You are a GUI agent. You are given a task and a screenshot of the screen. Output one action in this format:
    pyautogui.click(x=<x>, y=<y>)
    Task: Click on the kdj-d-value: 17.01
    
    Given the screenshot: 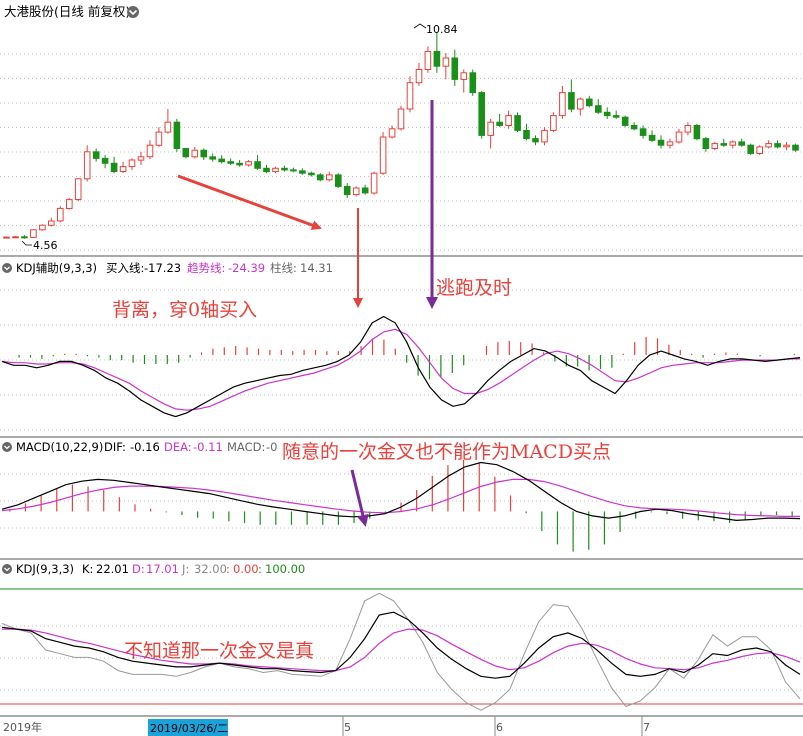 What is the action you would take?
    pyautogui.click(x=162, y=569)
    